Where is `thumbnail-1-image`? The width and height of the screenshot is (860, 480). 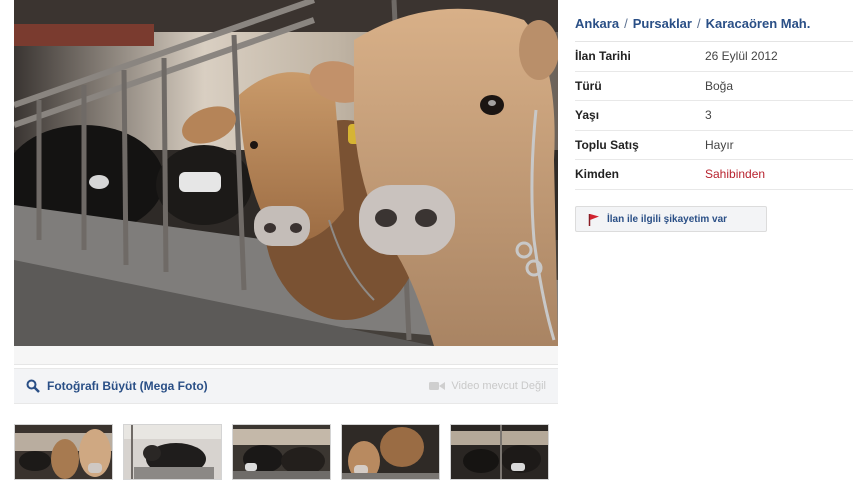
thumbnail-1-image is located at coordinates (63, 452).